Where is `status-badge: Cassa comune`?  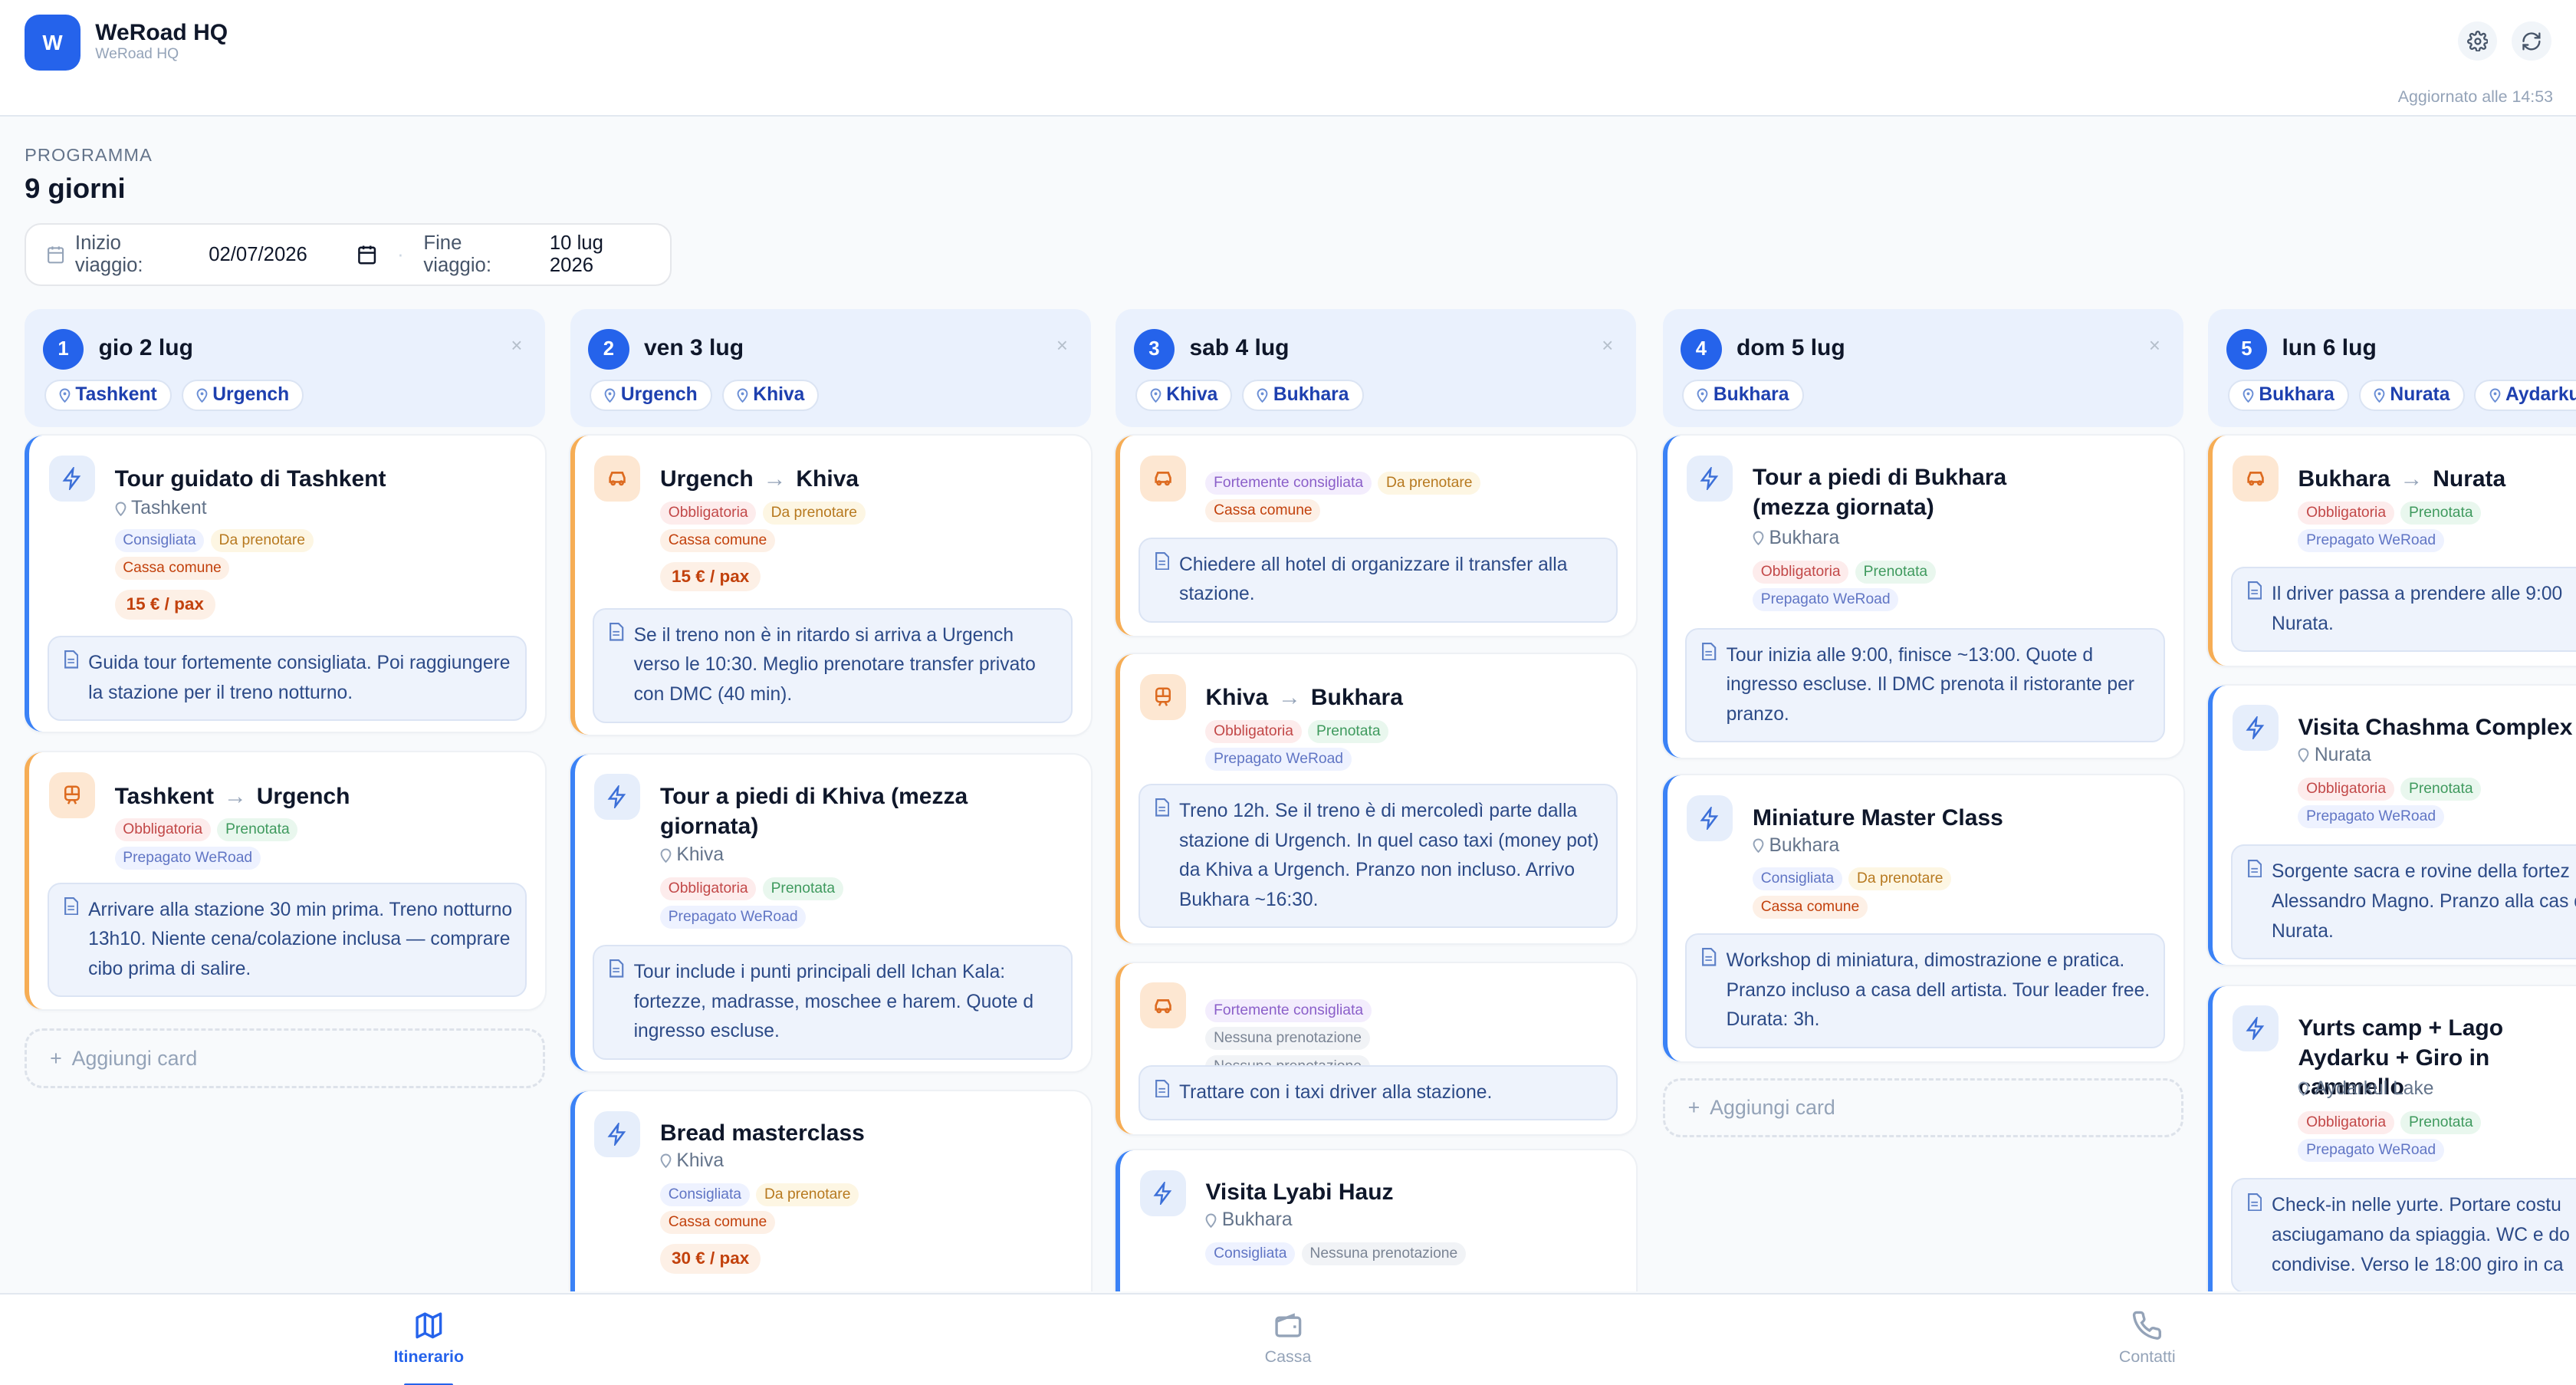
status-badge: Cassa comune is located at coordinates (1811, 907).